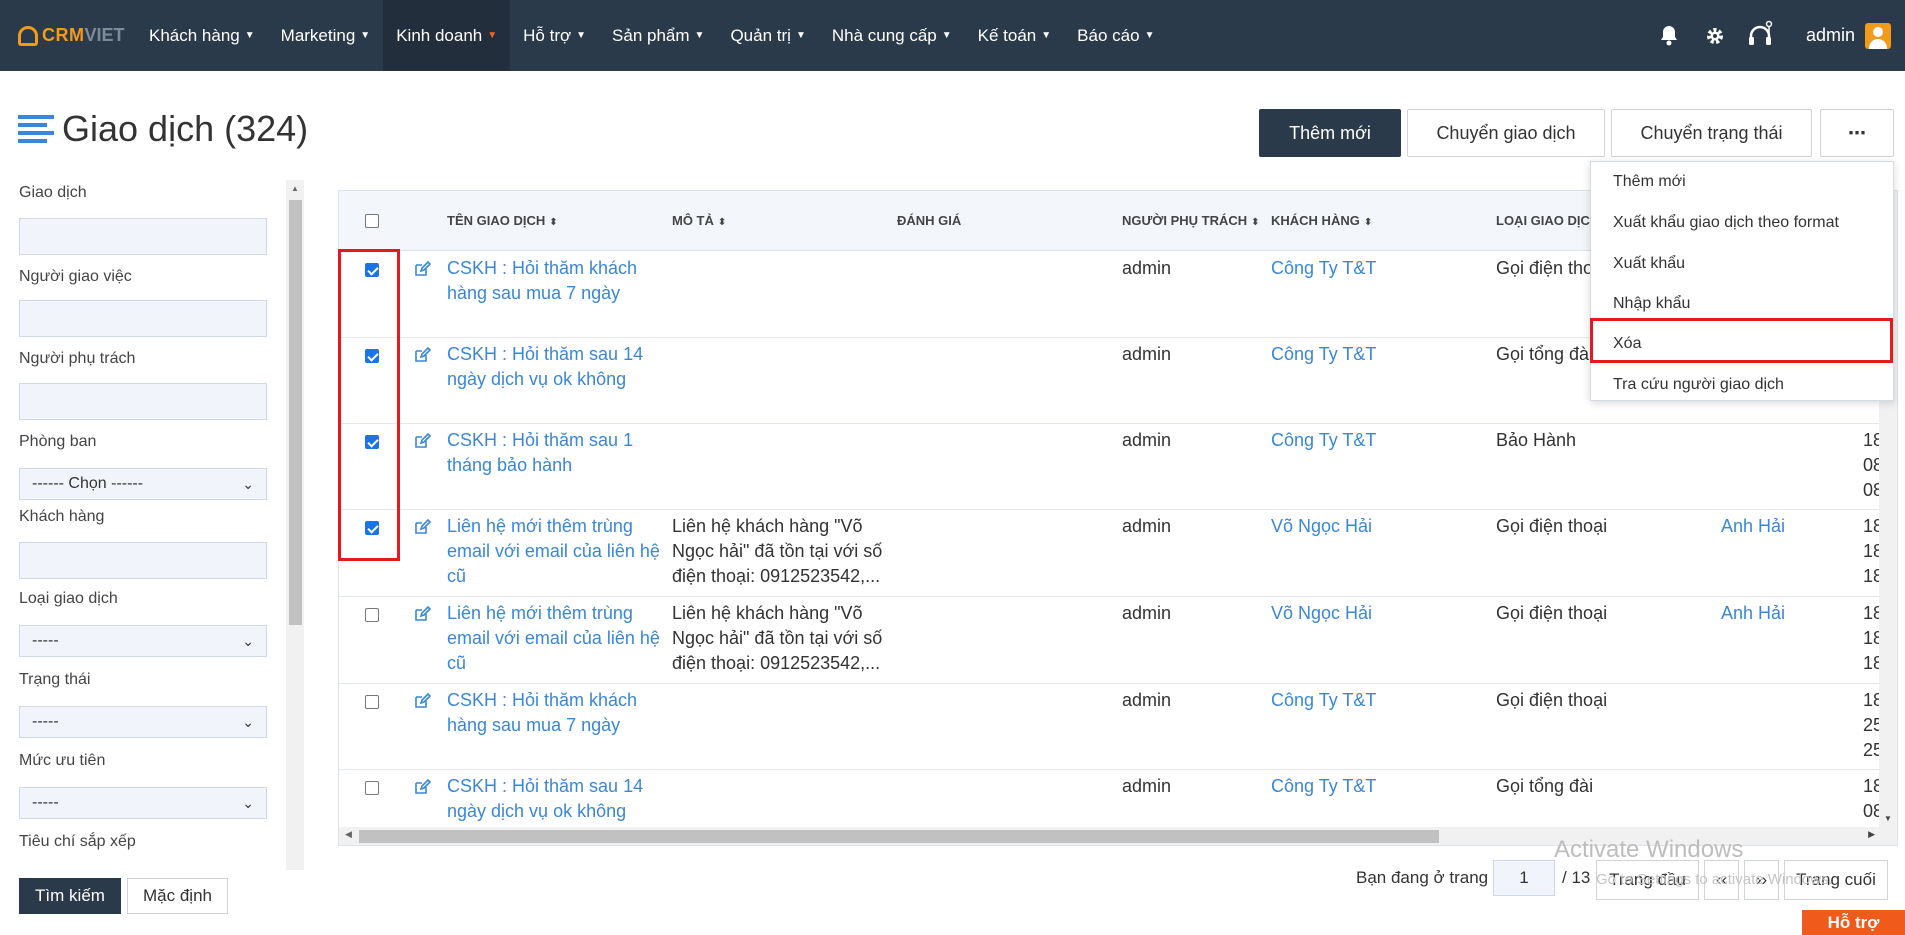  What do you see at coordinates (1853, 922) in the screenshot?
I see `support-button: Hỗ trợ` at bounding box center [1853, 922].